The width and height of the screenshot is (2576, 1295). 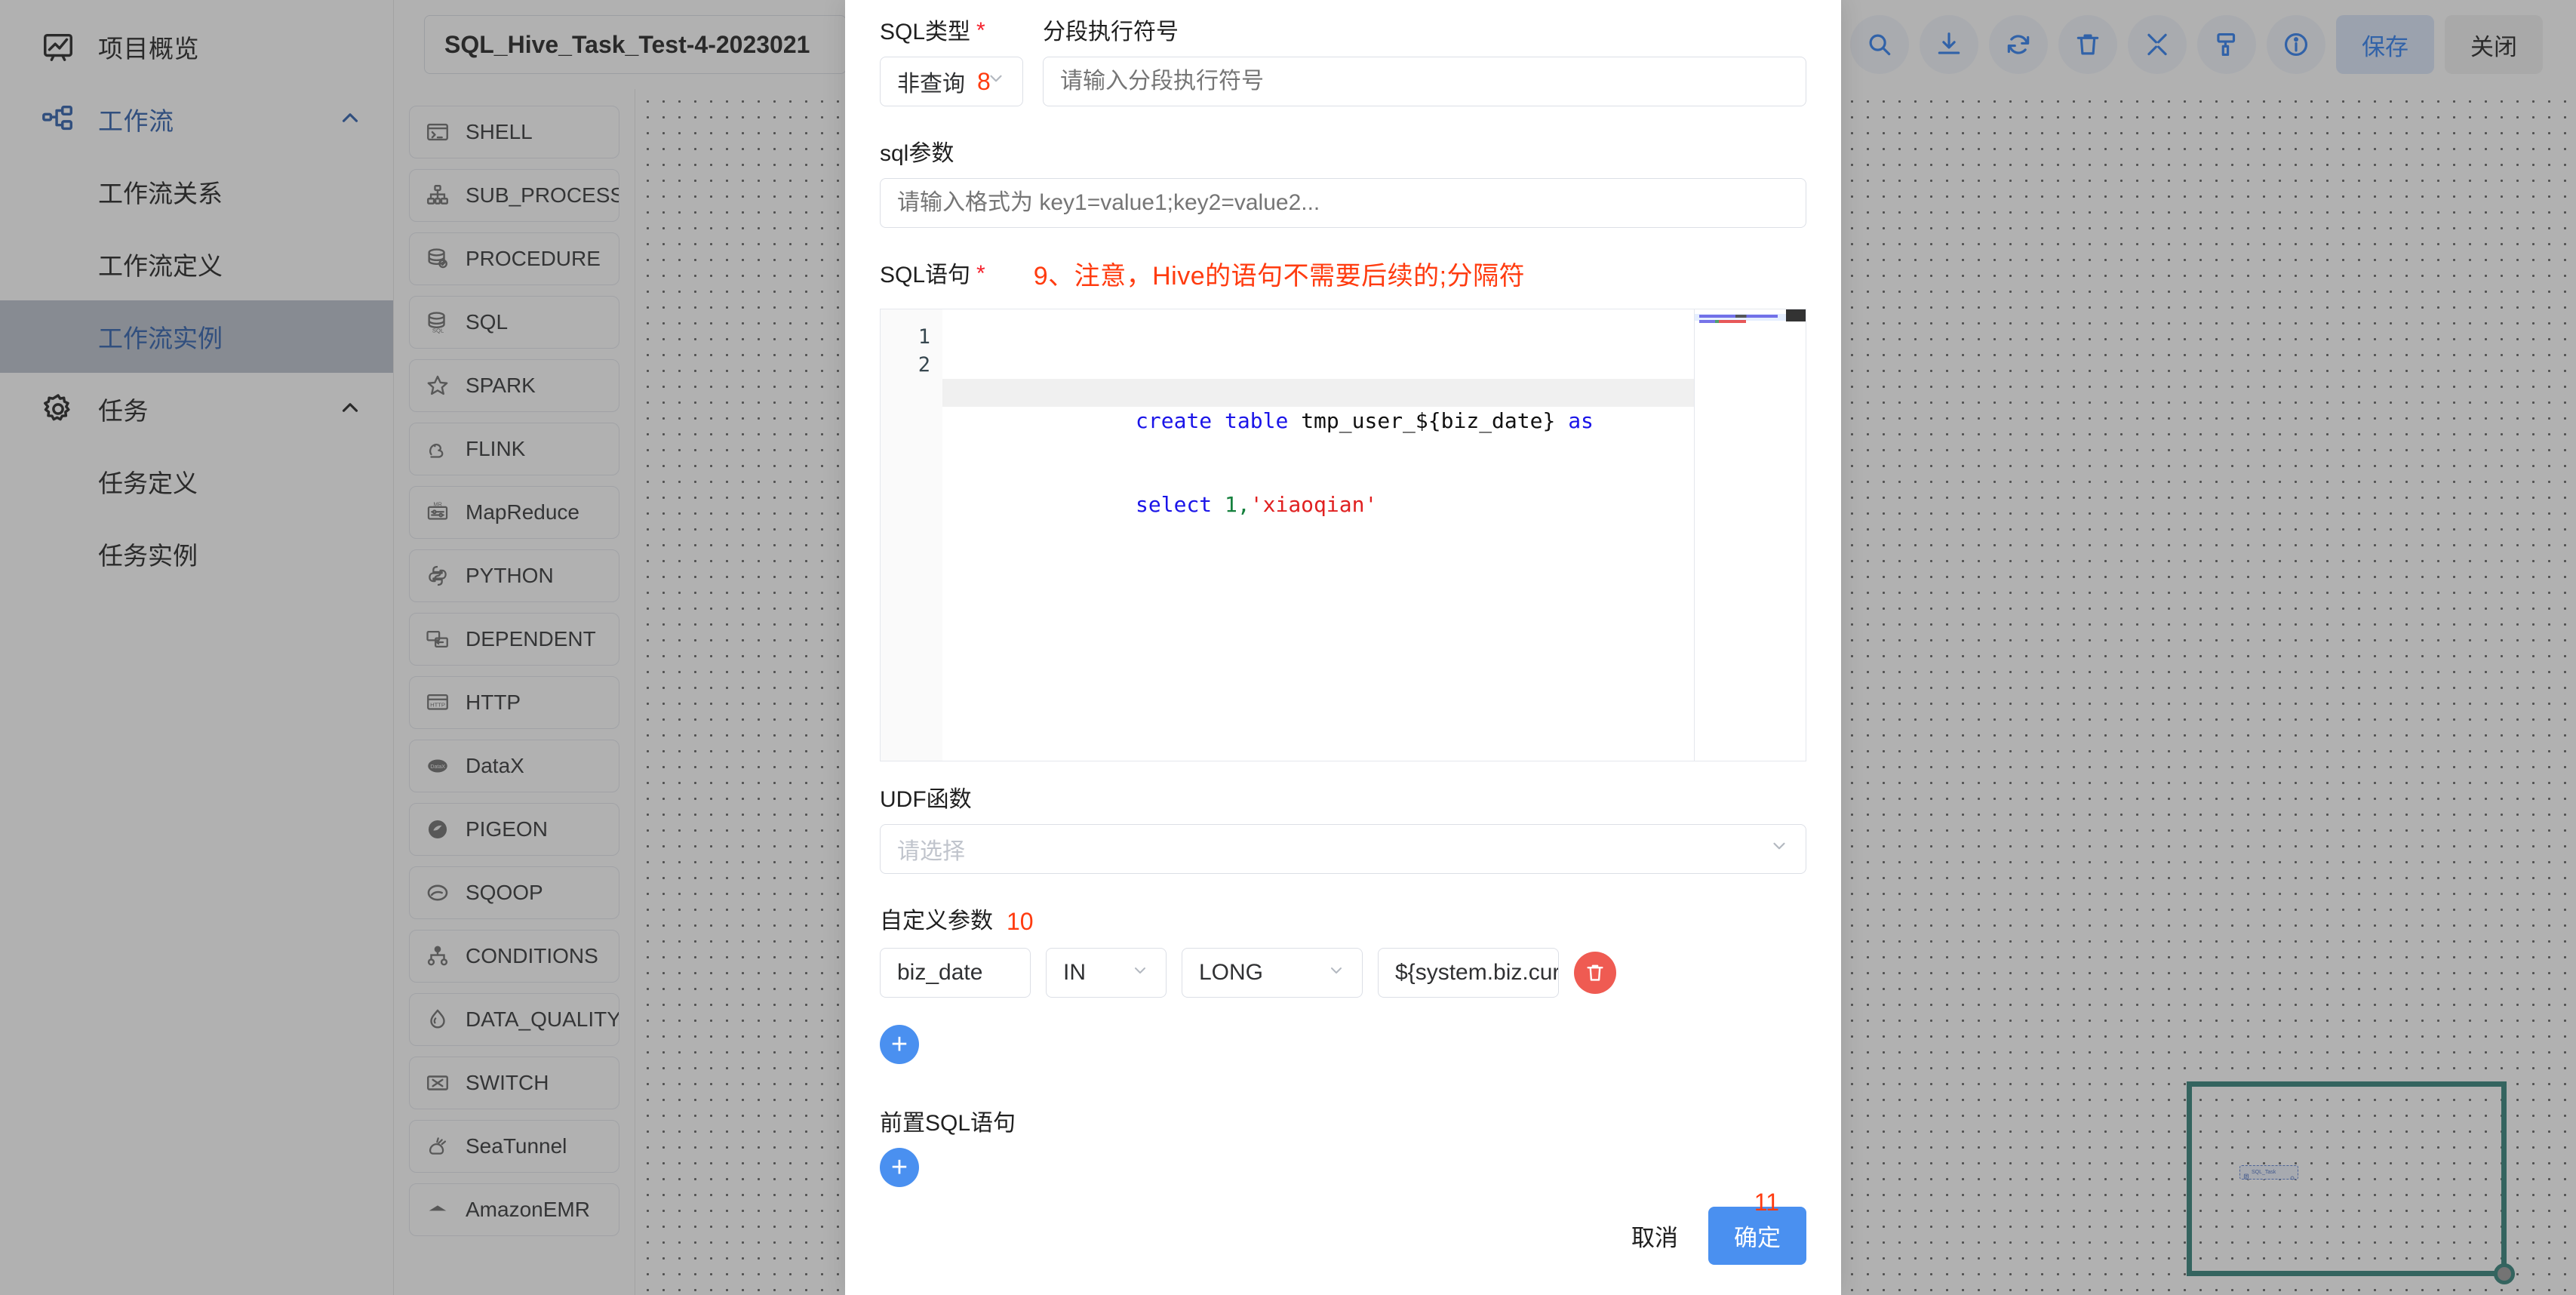 What do you see at coordinates (917, 153) in the screenshot?
I see `sql-params-label: sql参数` at bounding box center [917, 153].